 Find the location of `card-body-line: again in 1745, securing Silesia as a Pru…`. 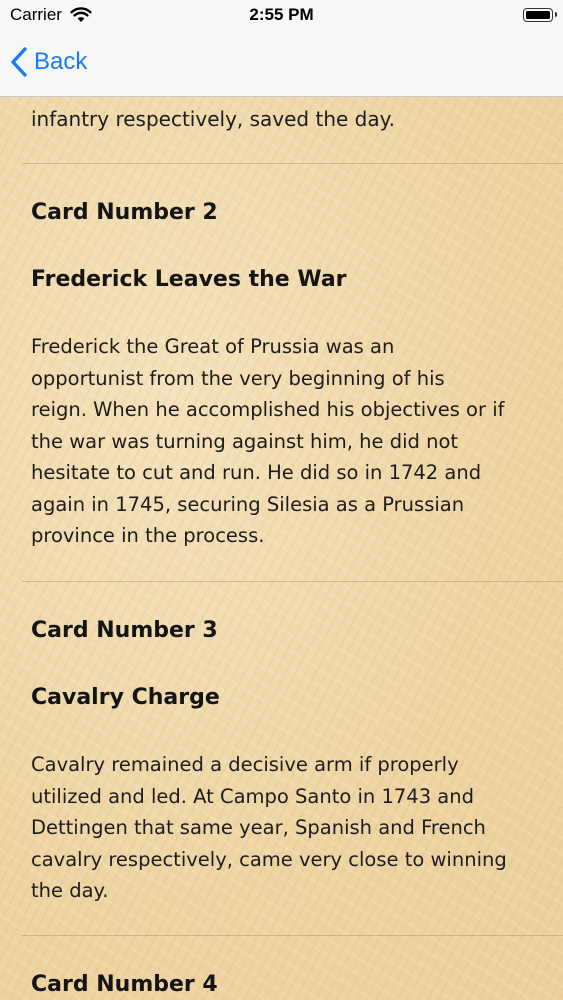

card-body-line: again in 1745, securing Silesia as a Pru… is located at coordinates (248, 504).